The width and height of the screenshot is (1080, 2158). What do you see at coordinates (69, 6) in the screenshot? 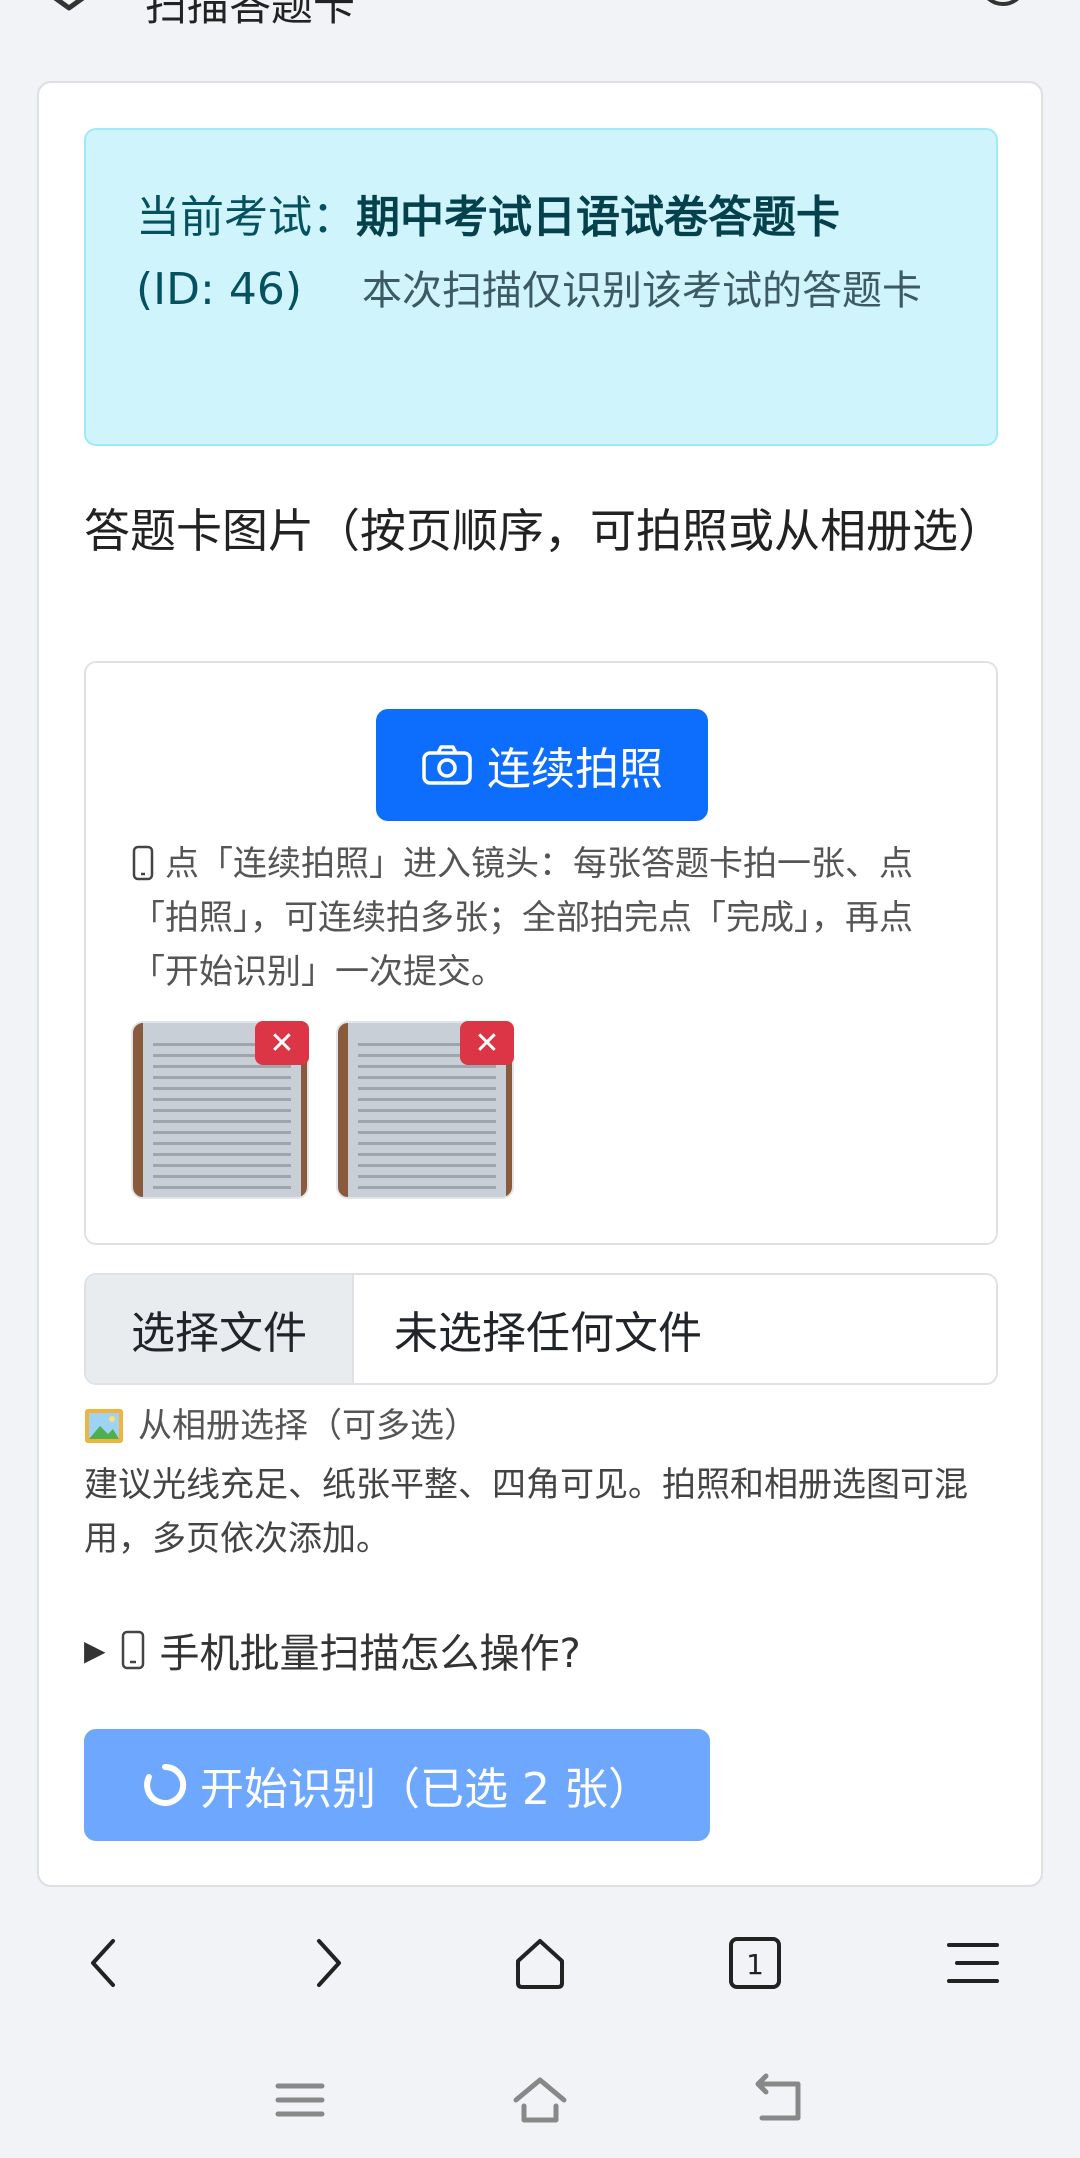
I see `shield-back-icon` at bounding box center [69, 6].